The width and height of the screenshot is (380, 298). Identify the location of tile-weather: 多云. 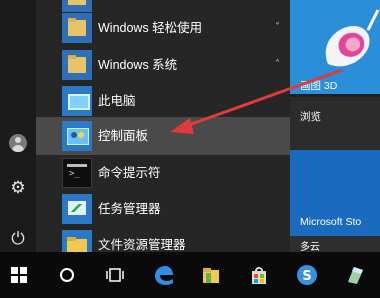
(335, 244).